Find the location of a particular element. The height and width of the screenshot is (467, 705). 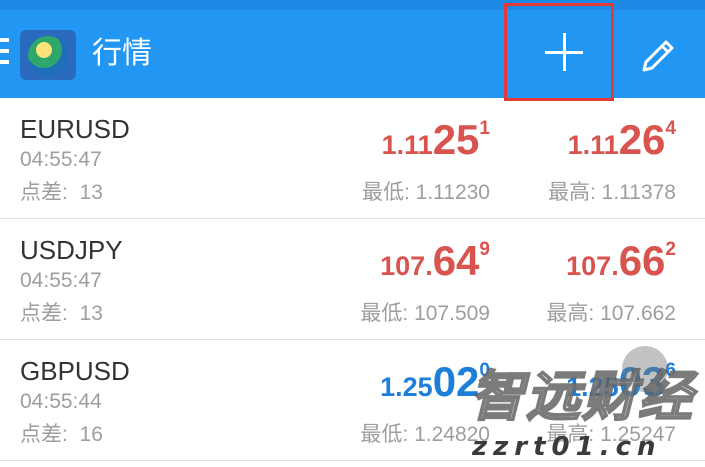

menu-icon is located at coordinates (6, 53).